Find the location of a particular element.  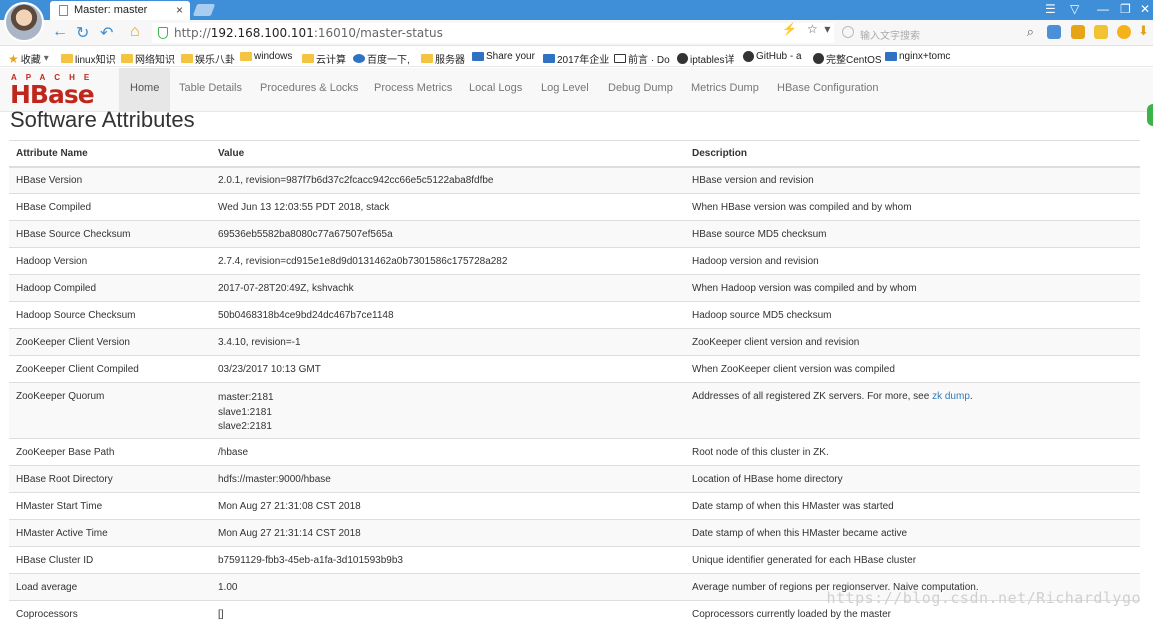

nav-home: Home is located at coordinates (145, 90).